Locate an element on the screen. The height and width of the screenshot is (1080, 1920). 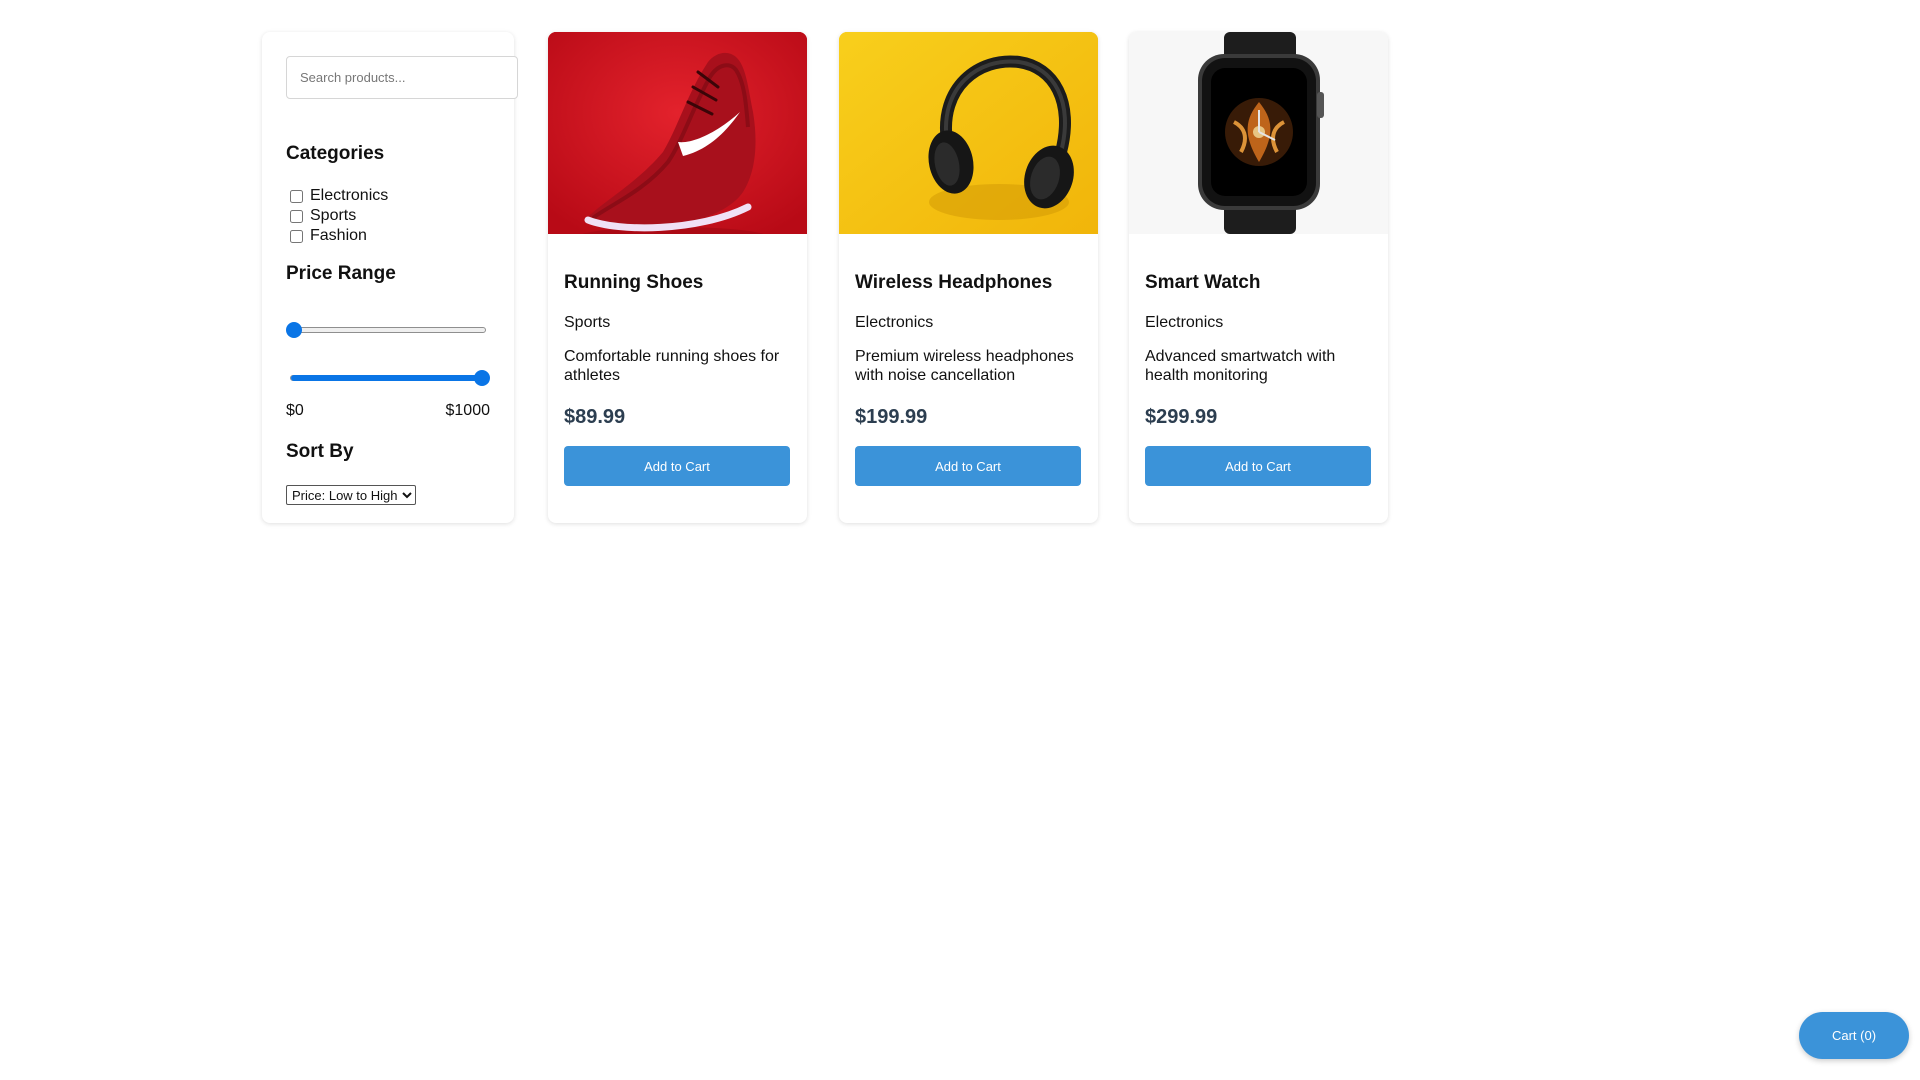
max-price-label: $1000 is located at coordinates (468, 410).